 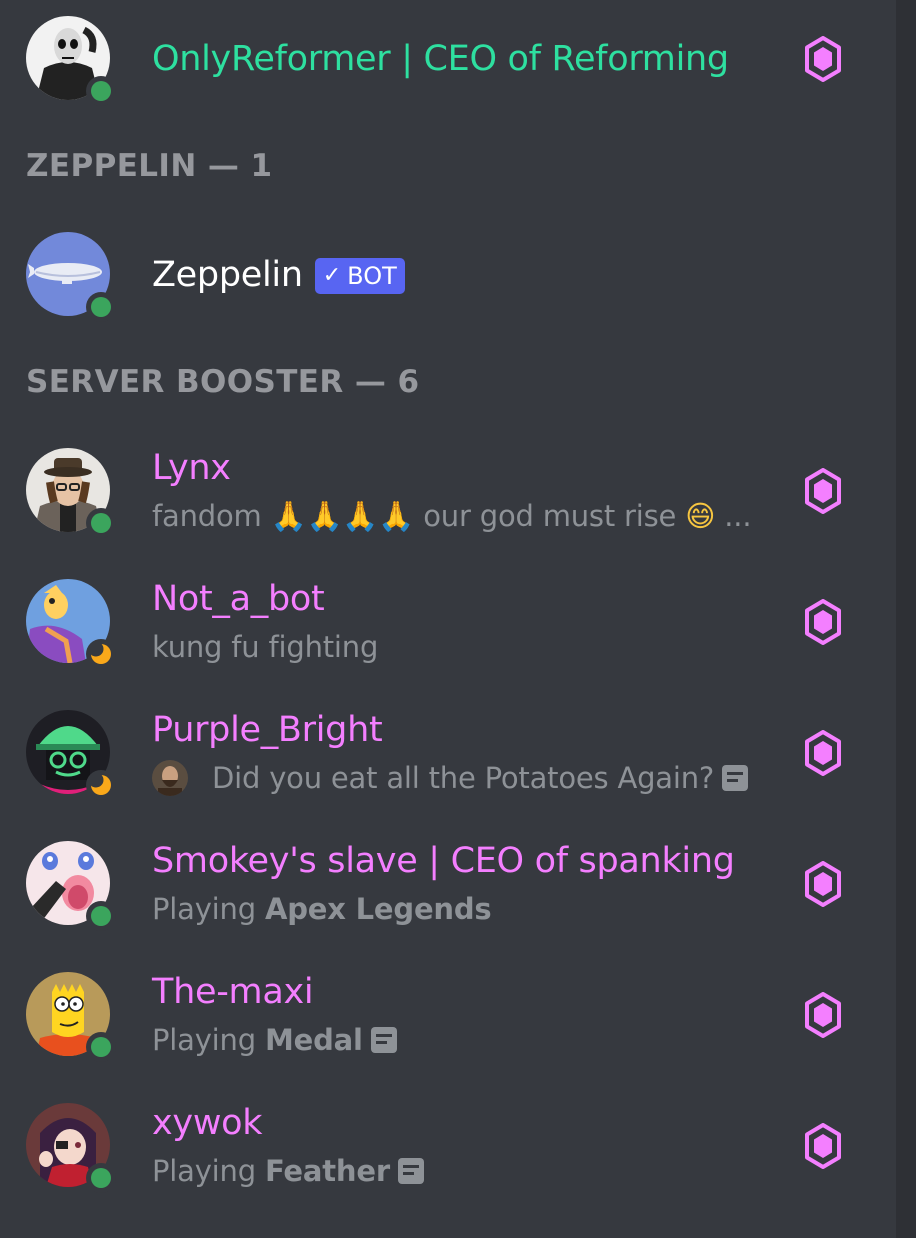 What do you see at coordinates (267, 730) in the screenshot?
I see `member-name: Purple_Bright` at bounding box center [267, 730].